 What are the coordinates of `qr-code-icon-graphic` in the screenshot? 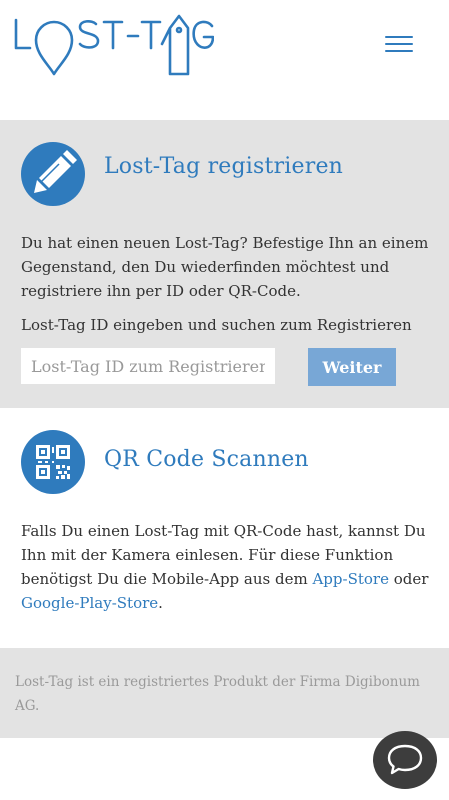 It's located at (53, 462).